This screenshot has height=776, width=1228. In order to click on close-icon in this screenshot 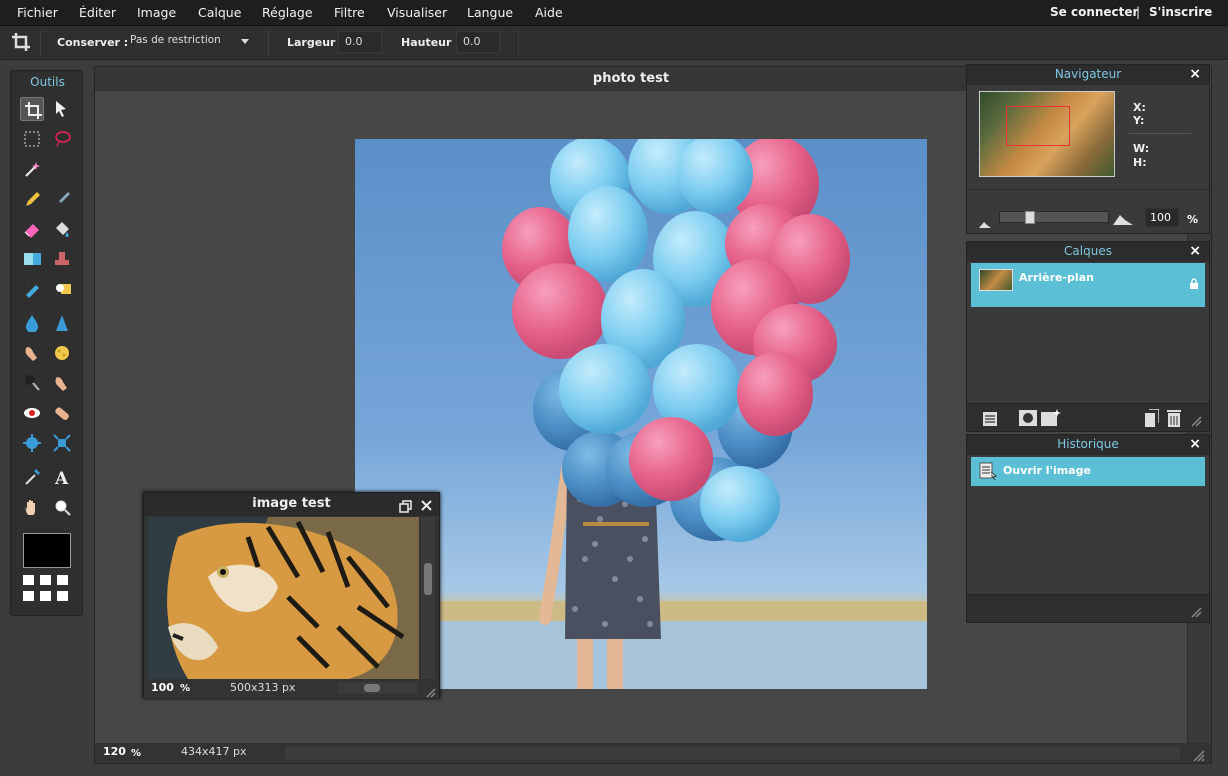, I will do `click(426, 506)`.